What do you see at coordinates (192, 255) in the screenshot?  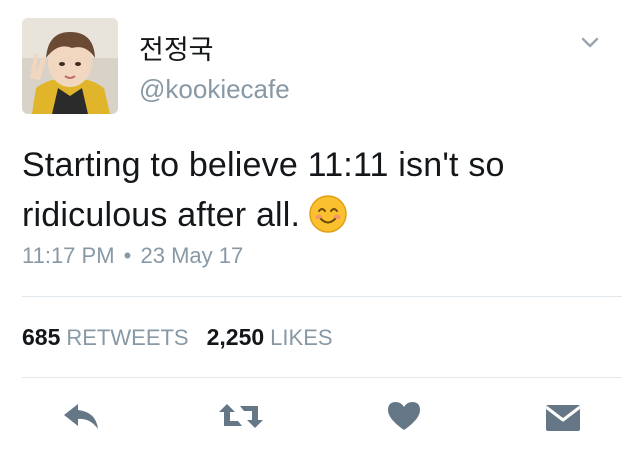 I see `tweet-date: 23 May 17` at bounding box center [192, 255].